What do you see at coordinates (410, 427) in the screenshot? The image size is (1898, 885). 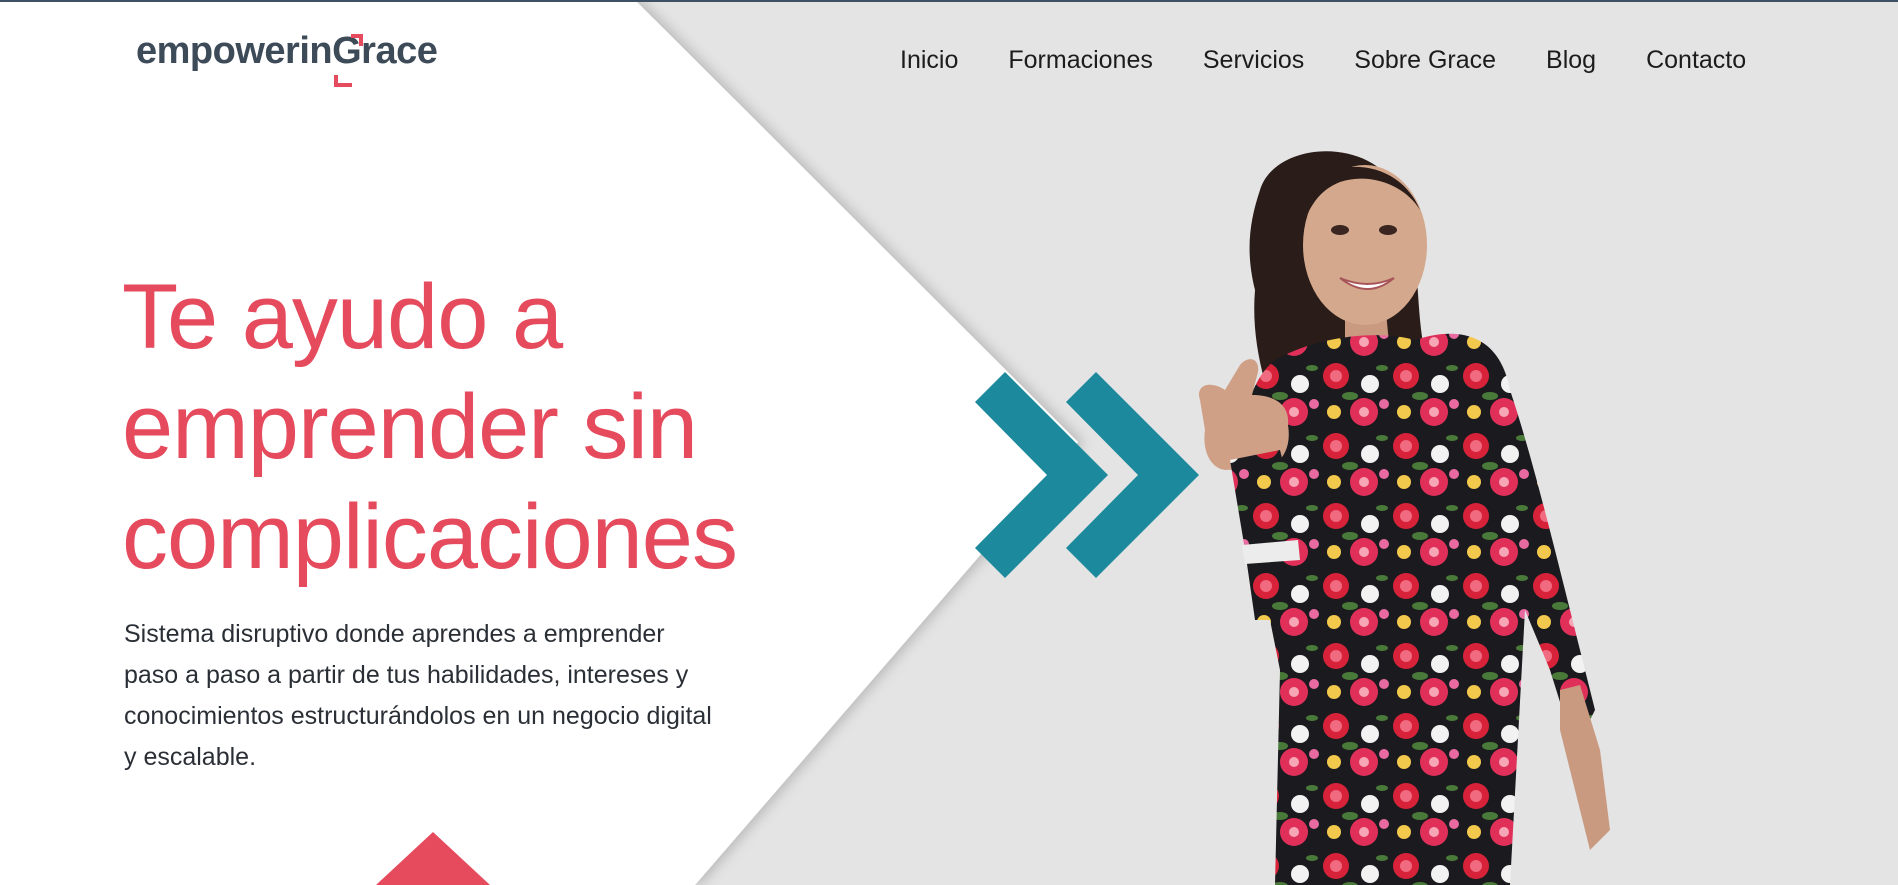 I see `hero-title-line-2: emprender sin` at bounding box center [410, 427].